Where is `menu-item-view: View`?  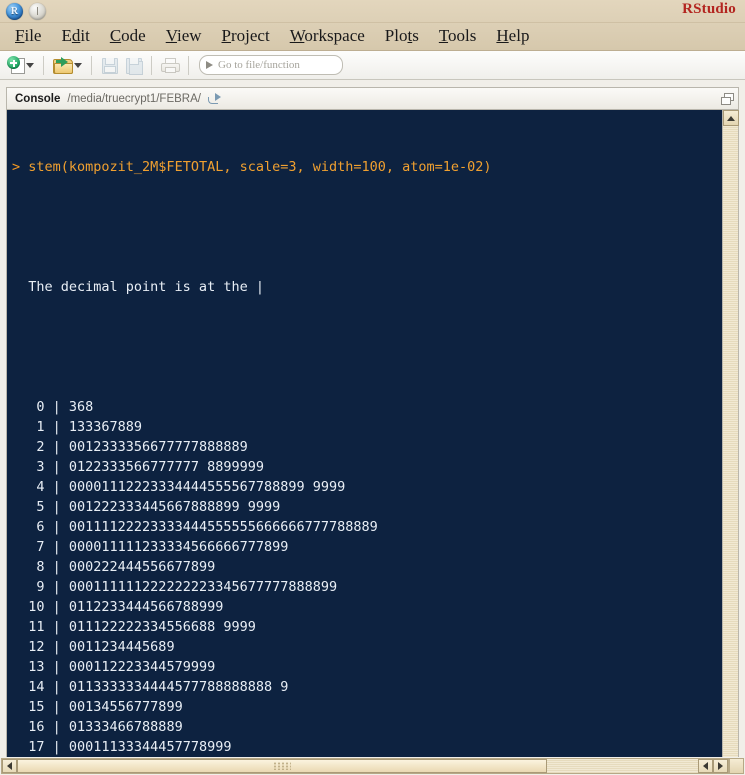 menu-item-view: View is located at coordinates (184, 36).